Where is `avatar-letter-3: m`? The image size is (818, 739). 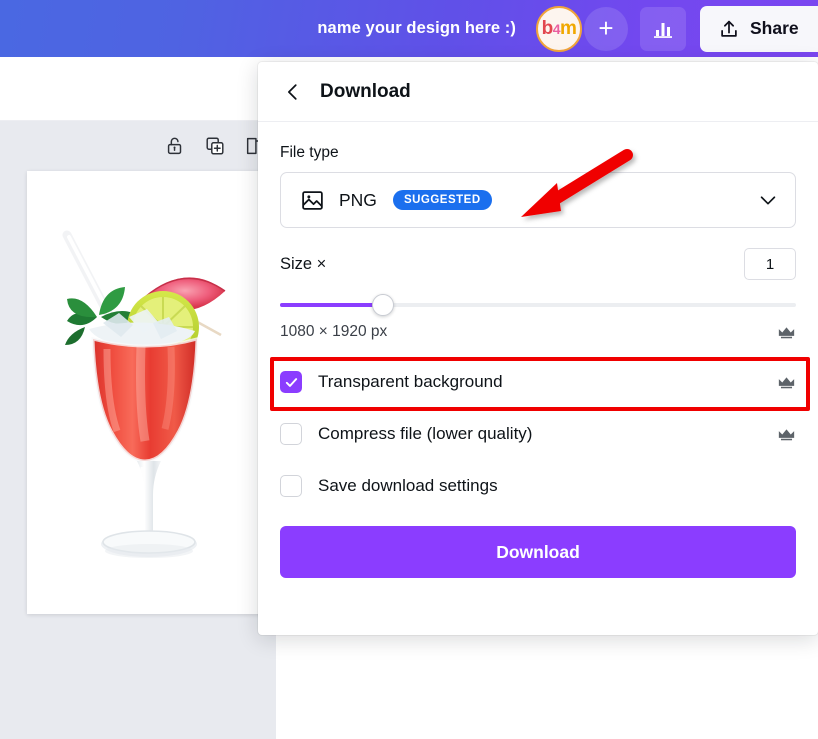 avatar-letter-3: m is located at coordinates (568, 28).